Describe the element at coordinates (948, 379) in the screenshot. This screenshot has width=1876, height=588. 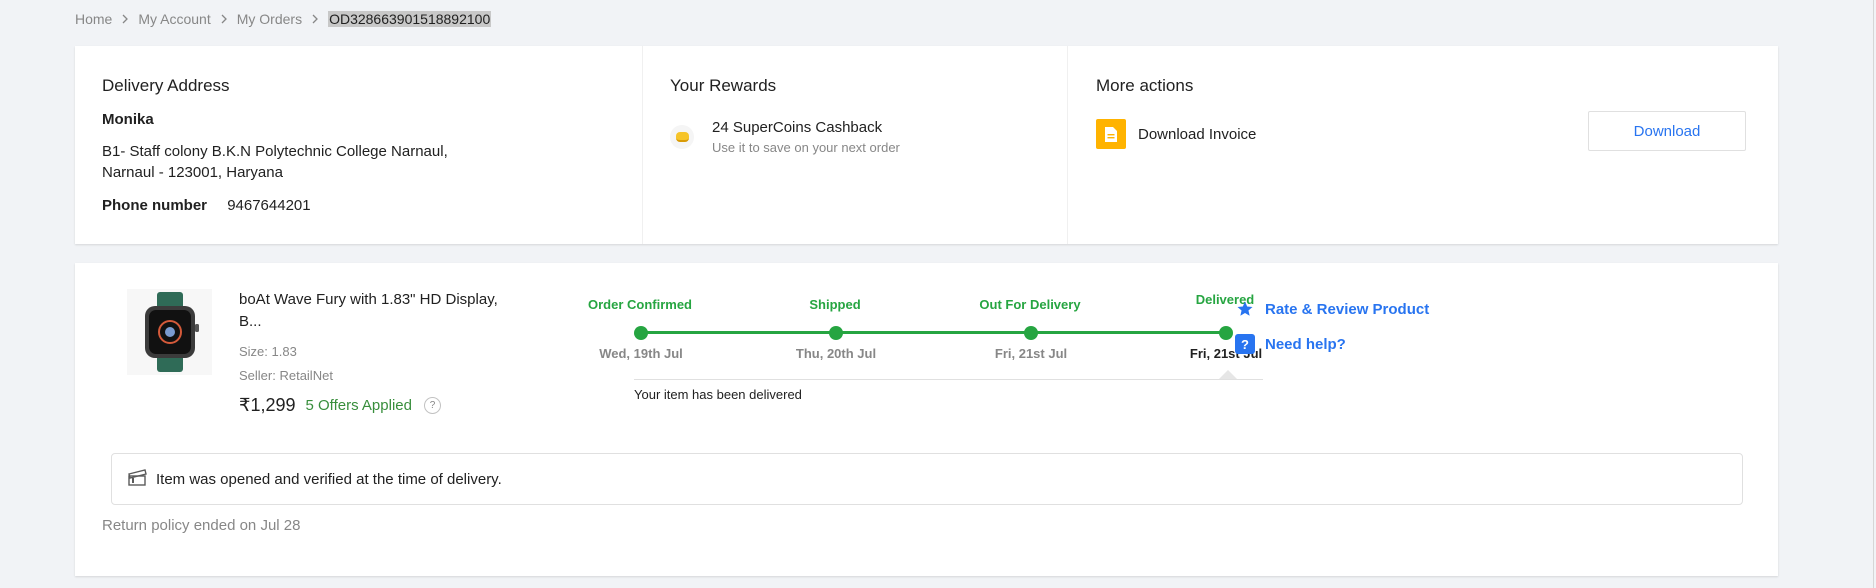
I see `status-divider` at that location.